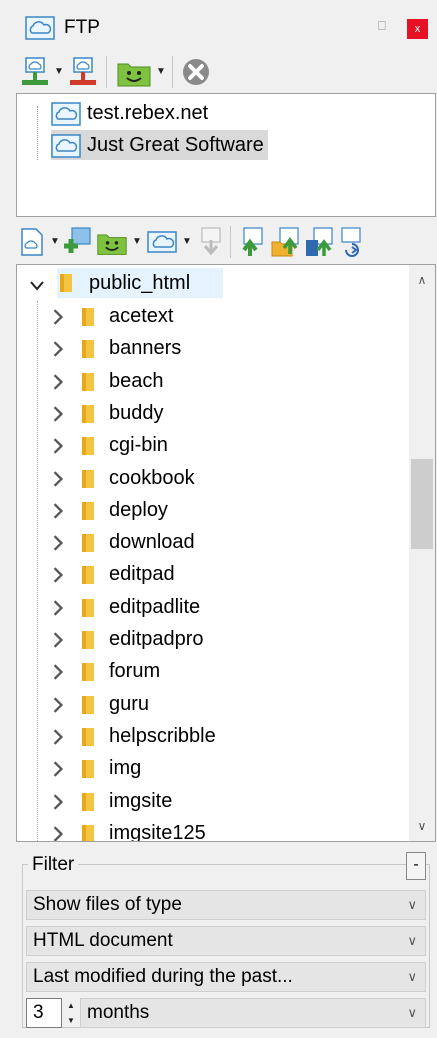 This screenshot has height=1038, width=437. What do you see at coordinates (35, 72) in the screenshot?
I see `connect-icon` at bounding box center [35, 72].